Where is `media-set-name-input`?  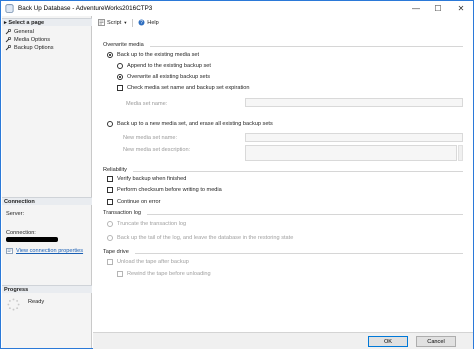
media-set-name-input is located at coordinates (354, 102).